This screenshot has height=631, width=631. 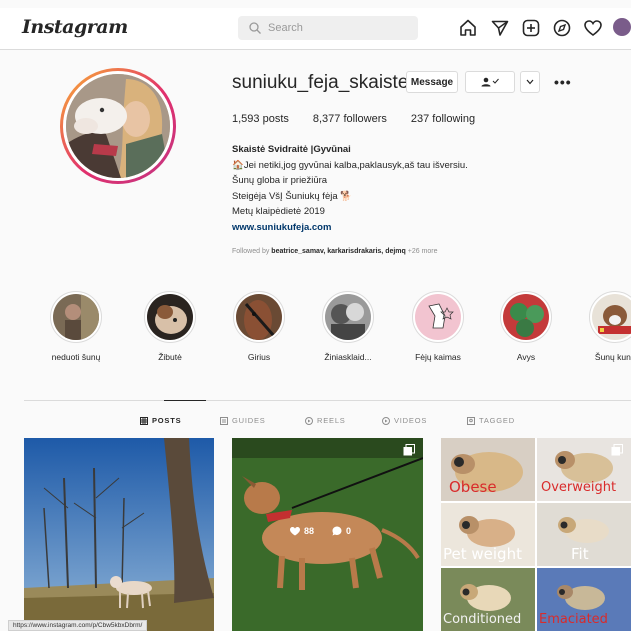 What do you see at coordinates (119, 534) in the screenshot?
I see `post-tile` at bounding box center [119, 534].